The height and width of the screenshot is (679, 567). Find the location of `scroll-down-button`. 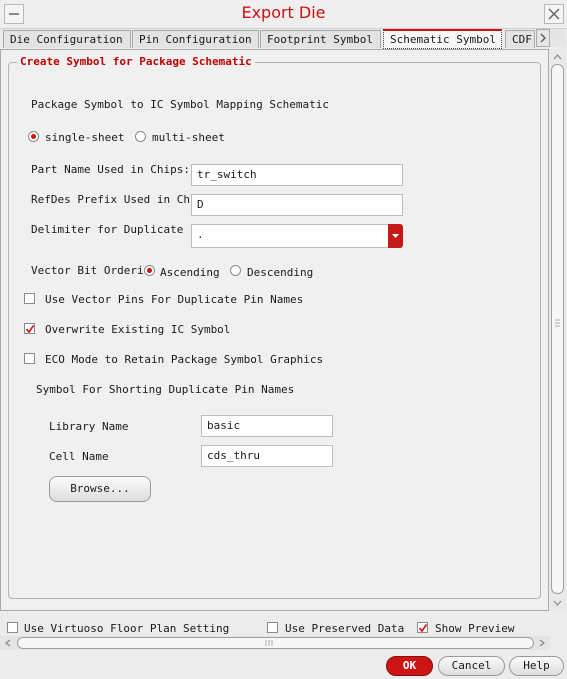

scroll-down-button is located at coordinates (557, 603).